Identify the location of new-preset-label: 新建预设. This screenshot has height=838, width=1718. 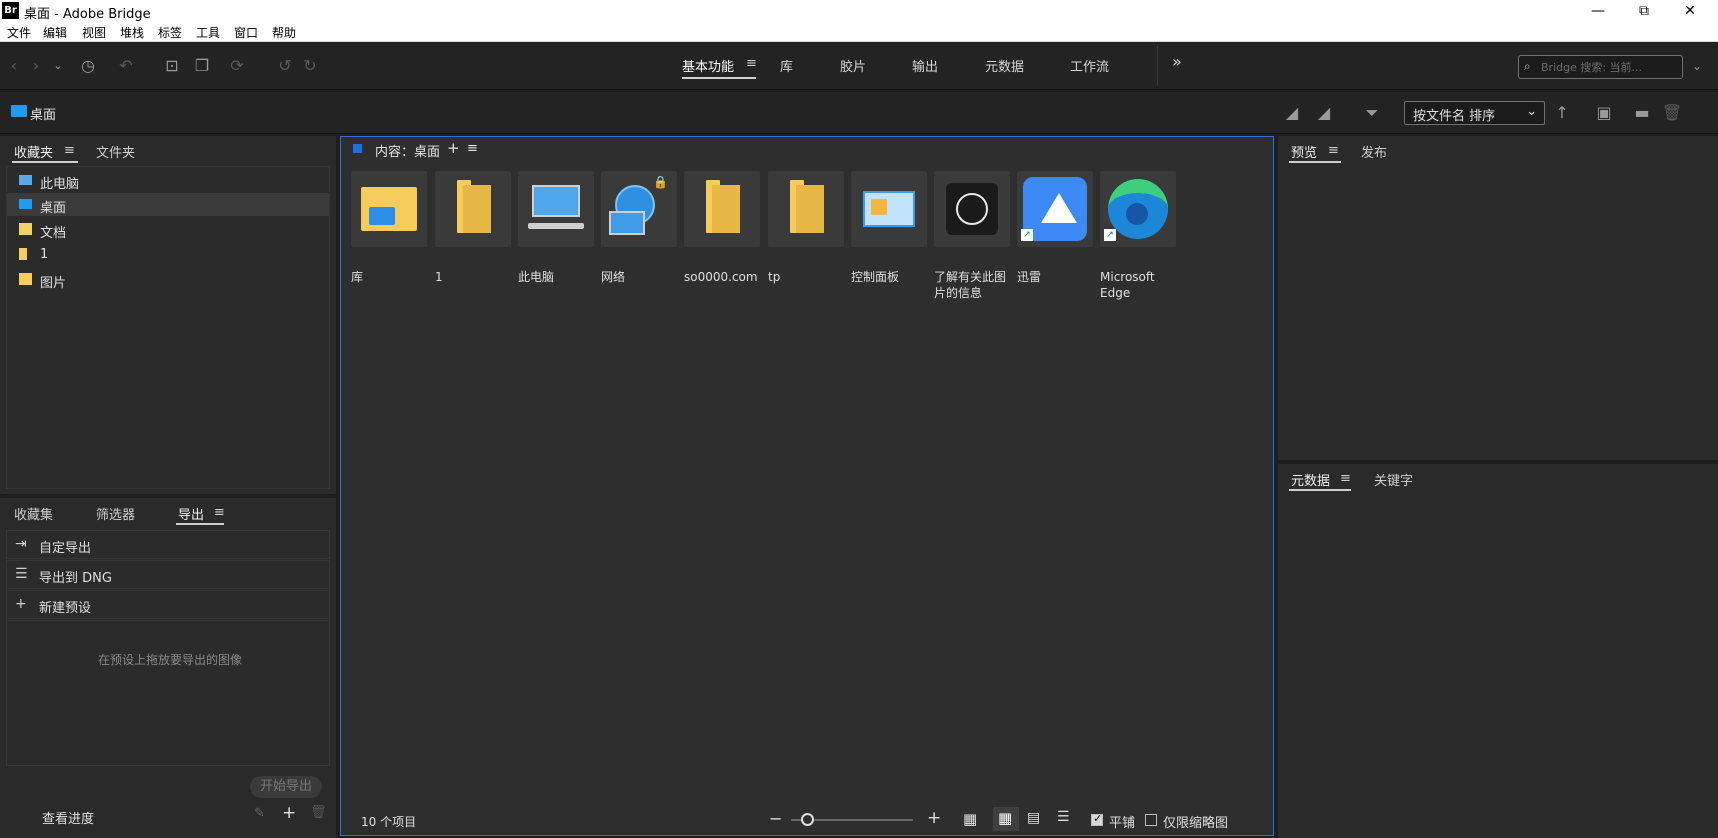
(65, 608).